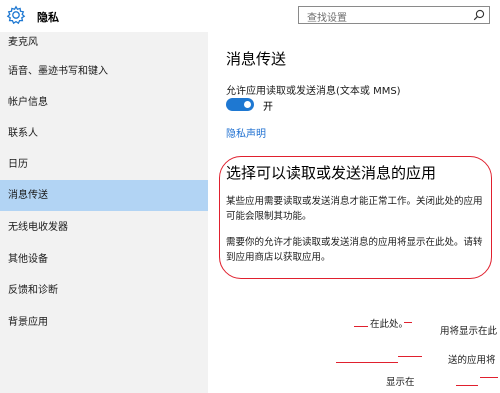 The height and width of the screenshot is (393, 500). I want to click on sidebar-item-background-apps: 背景应用, so click(104, 322).